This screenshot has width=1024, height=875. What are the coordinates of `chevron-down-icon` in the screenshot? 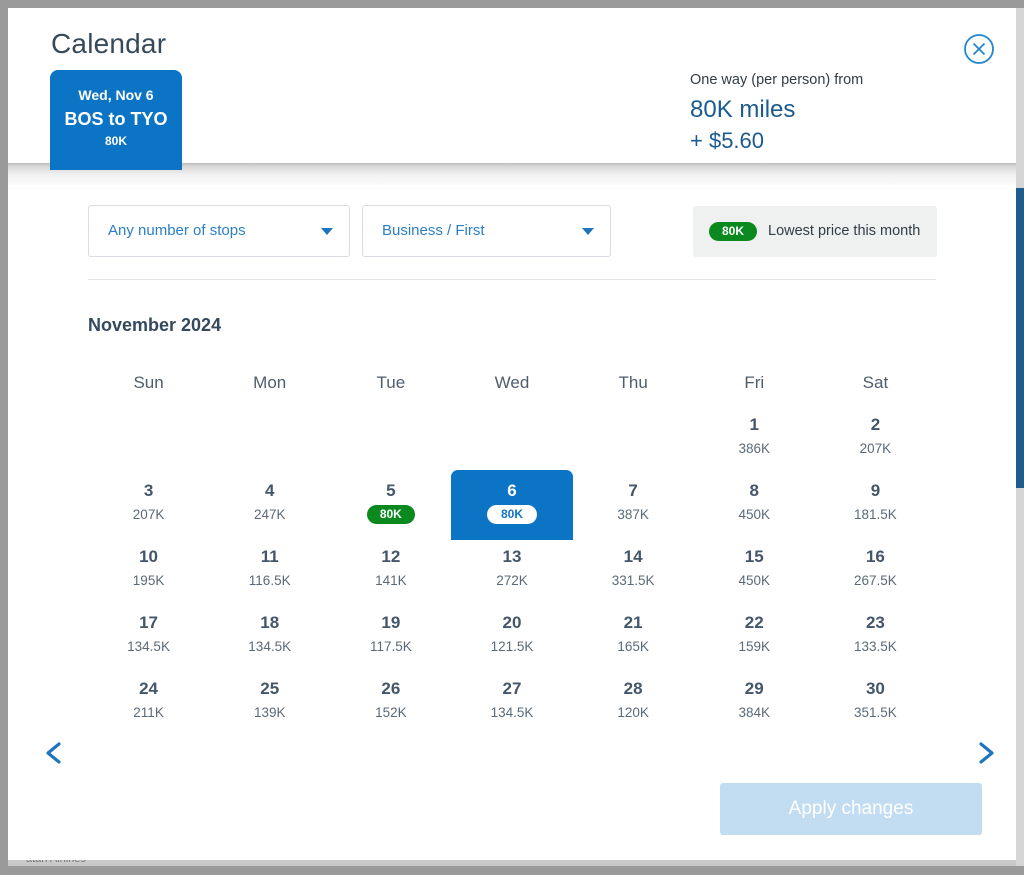 It's located at (327, 231).